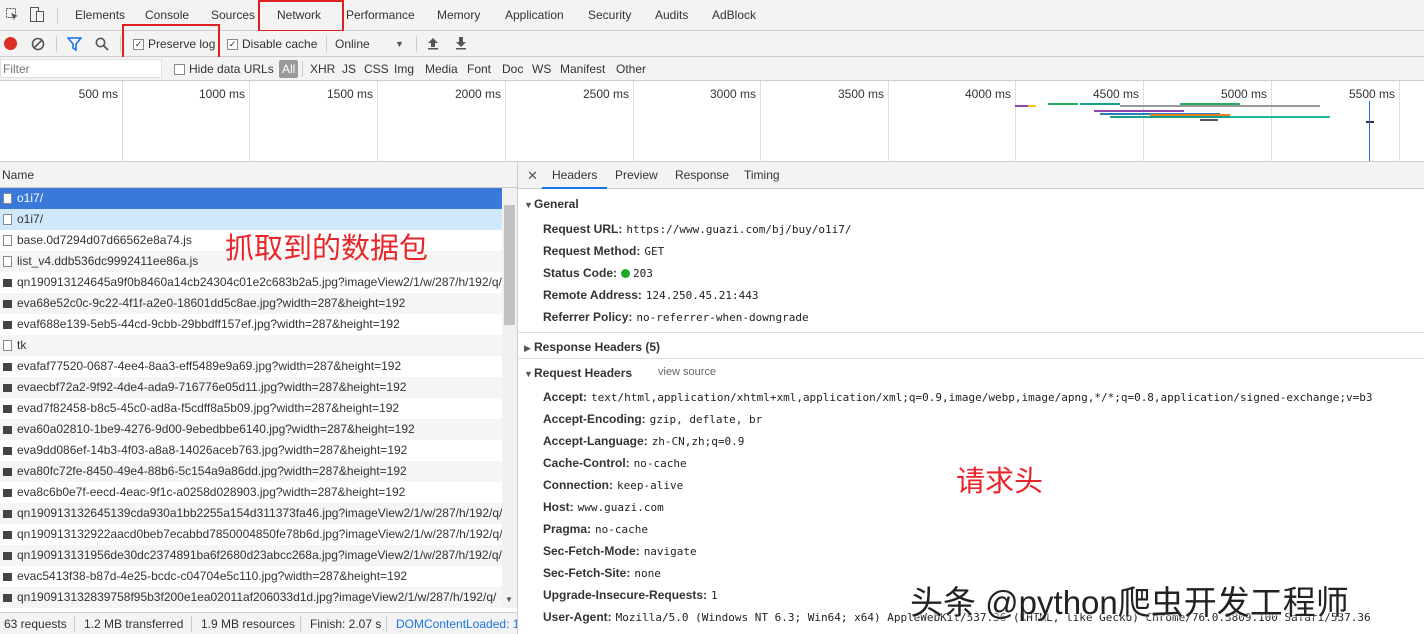 This screenshot has height=634, width=1424. What do you see at coordinates (578, 373) in the screenshot?
I see `request-headers-toggle: ▼Request Headers` at bounding box center [578, 373].